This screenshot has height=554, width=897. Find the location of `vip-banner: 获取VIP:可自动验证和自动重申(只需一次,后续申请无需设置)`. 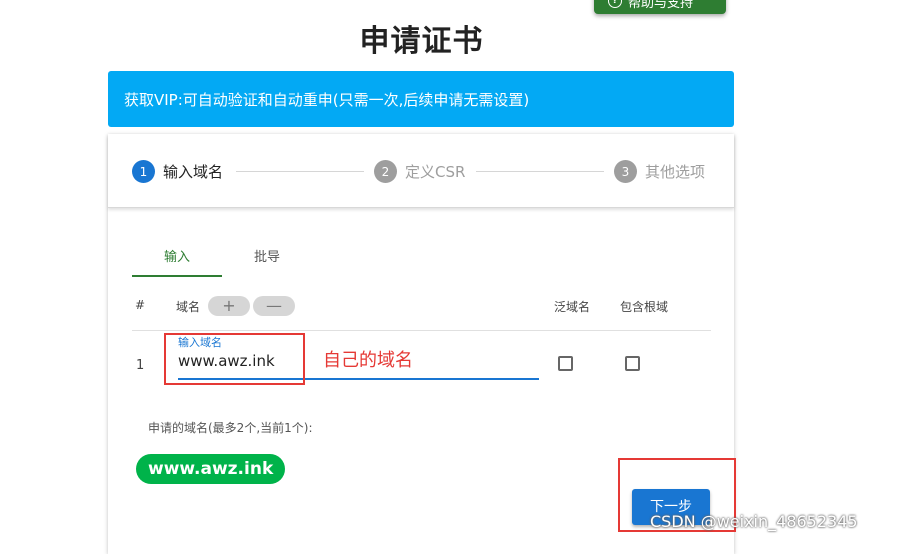

vip-banner: 获取VIP:可自动验证和自动重申(只需一次,后续申请无需设置) is located at coordinates (421, 99).